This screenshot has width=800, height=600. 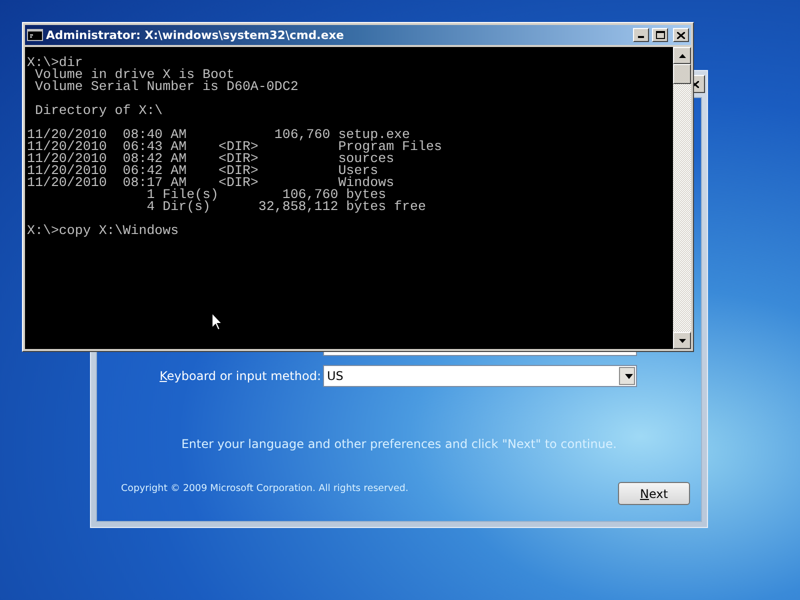 I want to click on maximize-icon, so click(x=660, y=35).